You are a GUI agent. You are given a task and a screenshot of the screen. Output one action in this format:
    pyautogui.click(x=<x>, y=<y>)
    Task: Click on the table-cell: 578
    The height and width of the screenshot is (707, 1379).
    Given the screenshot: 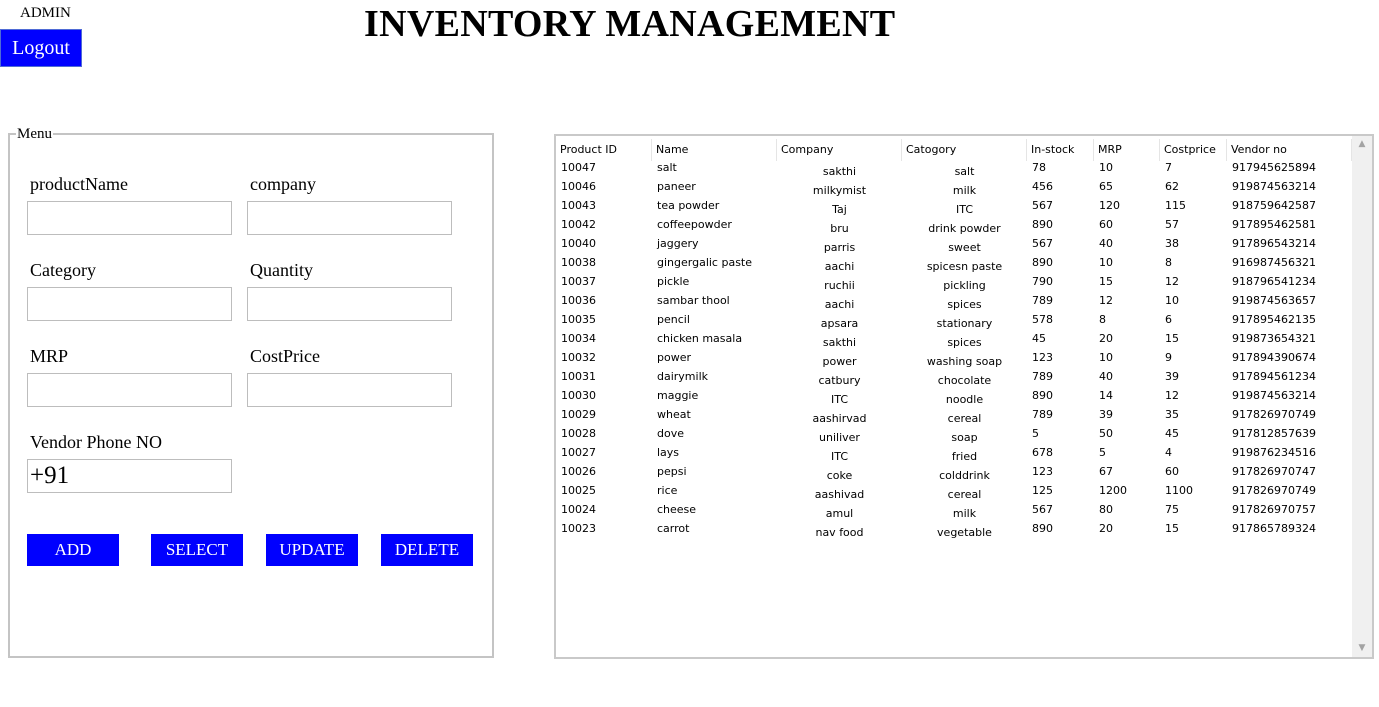 What is the action you would take?
    pyautogui.click(x=1042, y=319)
    